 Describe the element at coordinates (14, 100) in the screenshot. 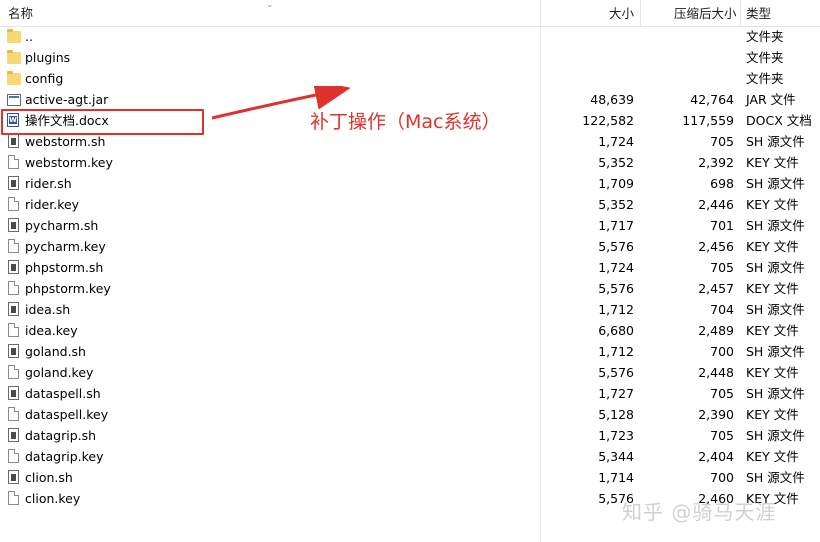

I see `jar-file-icon` at that location.